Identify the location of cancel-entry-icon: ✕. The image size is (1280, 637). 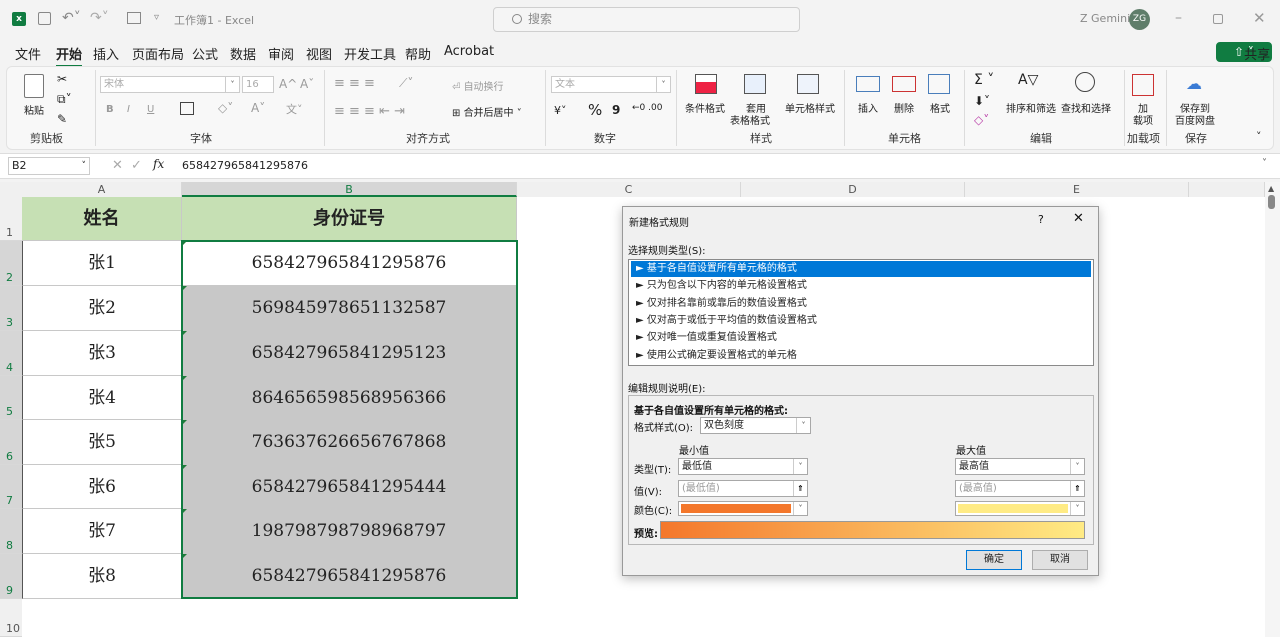
(117, 165).